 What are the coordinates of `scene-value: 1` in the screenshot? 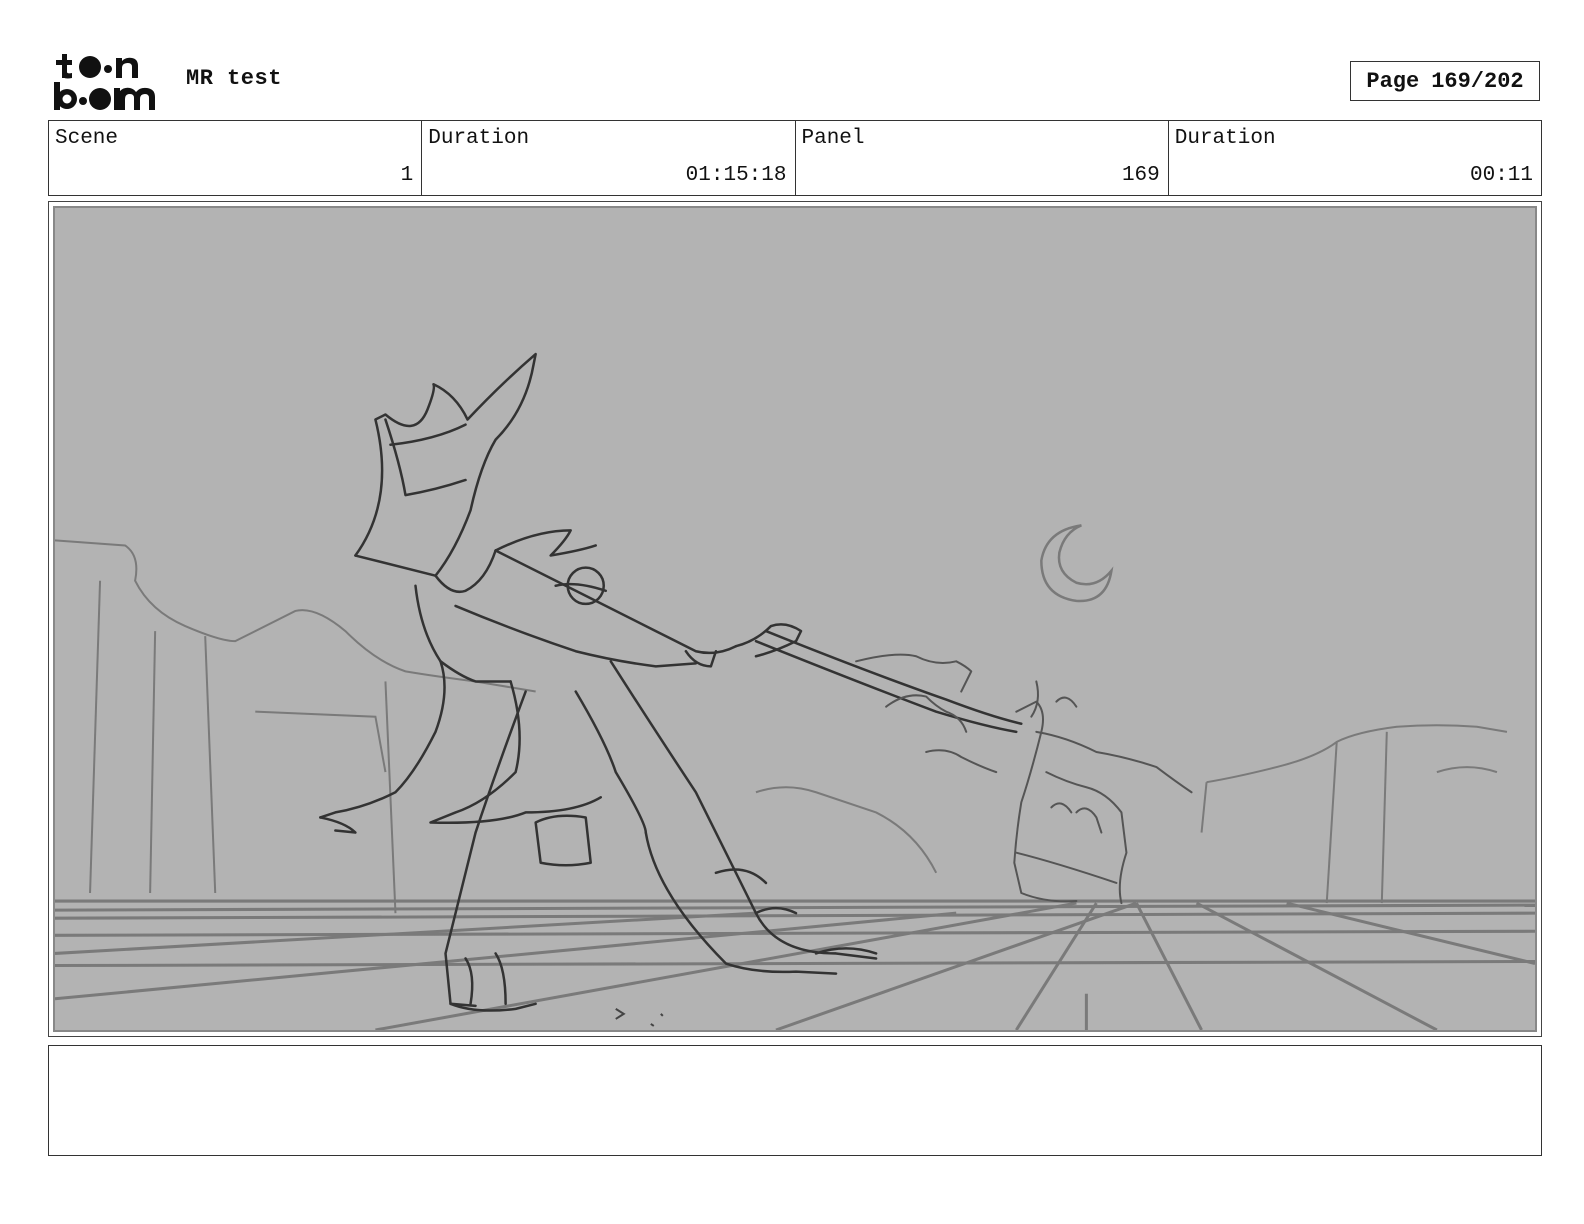 It's located at (407, 175).